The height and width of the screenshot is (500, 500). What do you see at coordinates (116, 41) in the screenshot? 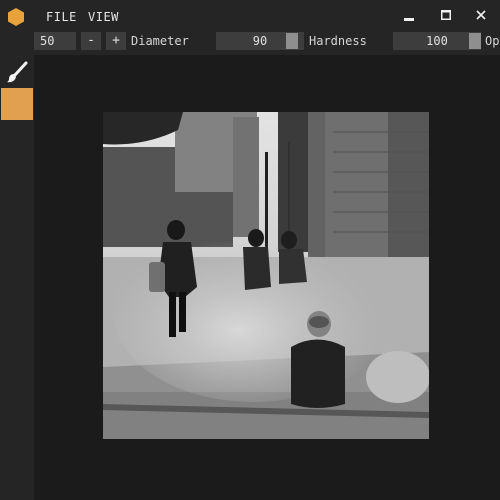
I see `diameter-increase-button: +` at bounding box center [116, 41].